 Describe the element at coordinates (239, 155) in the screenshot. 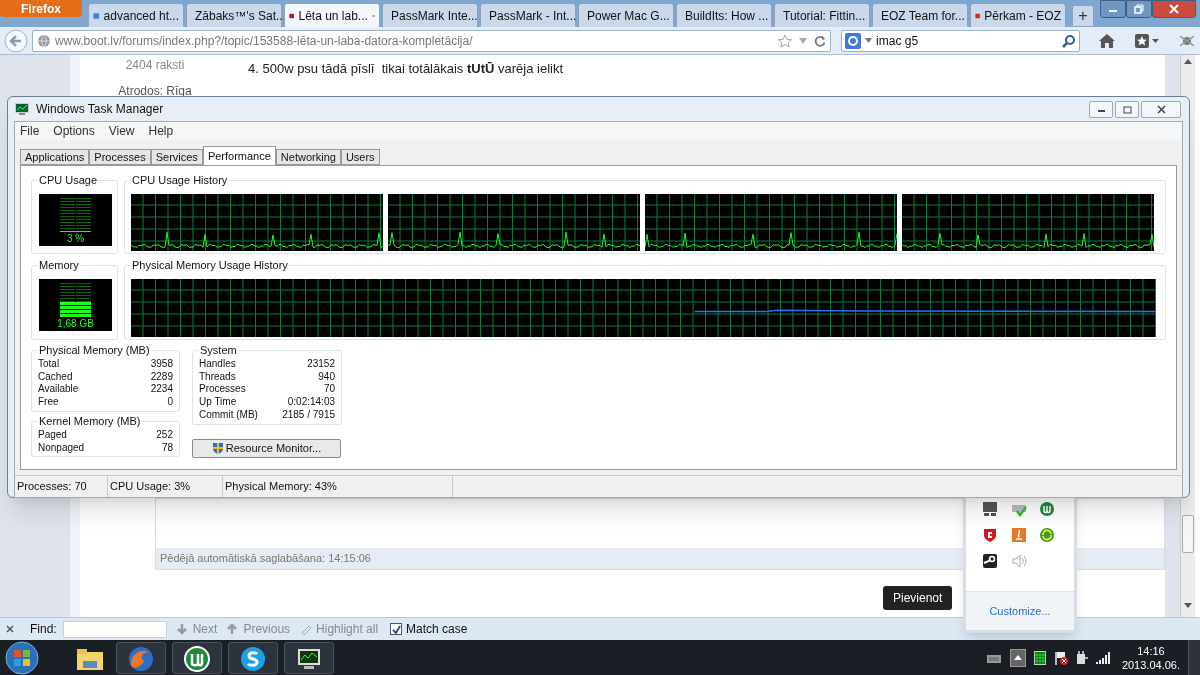

I see `tab: Performance` at that location.